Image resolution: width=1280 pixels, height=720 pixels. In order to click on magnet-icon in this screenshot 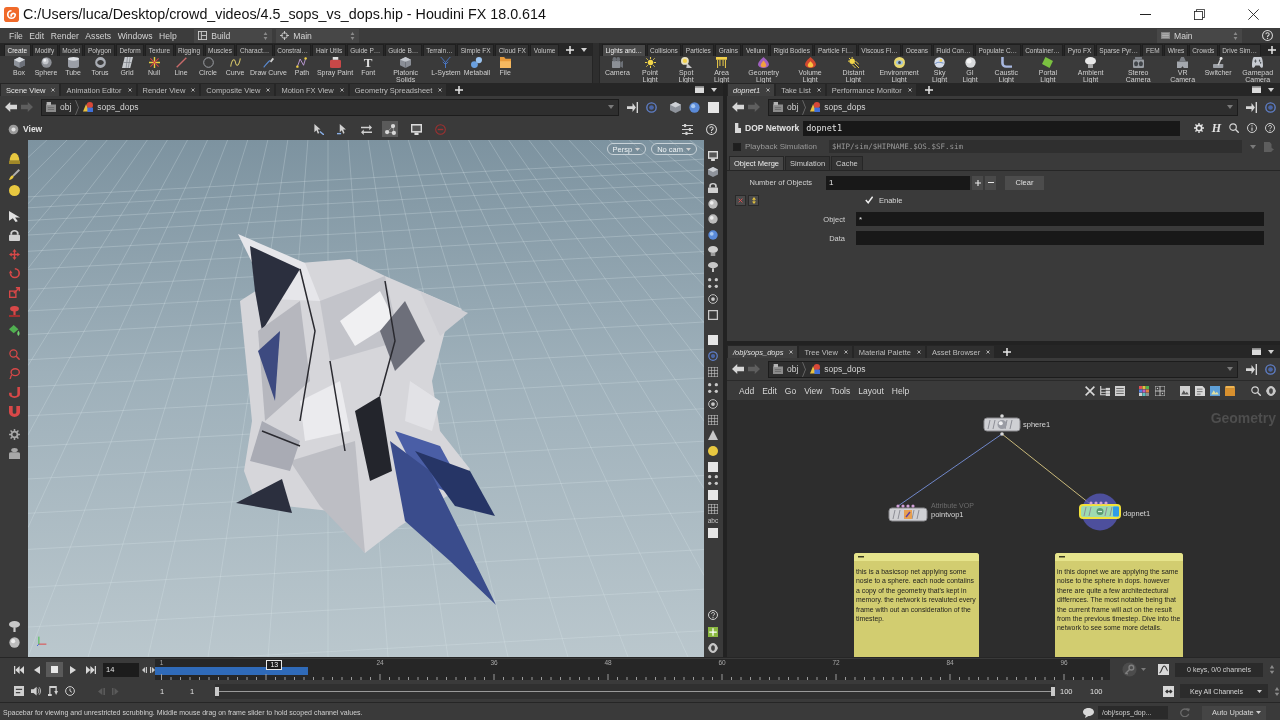, I will do `click(14, 411)`.